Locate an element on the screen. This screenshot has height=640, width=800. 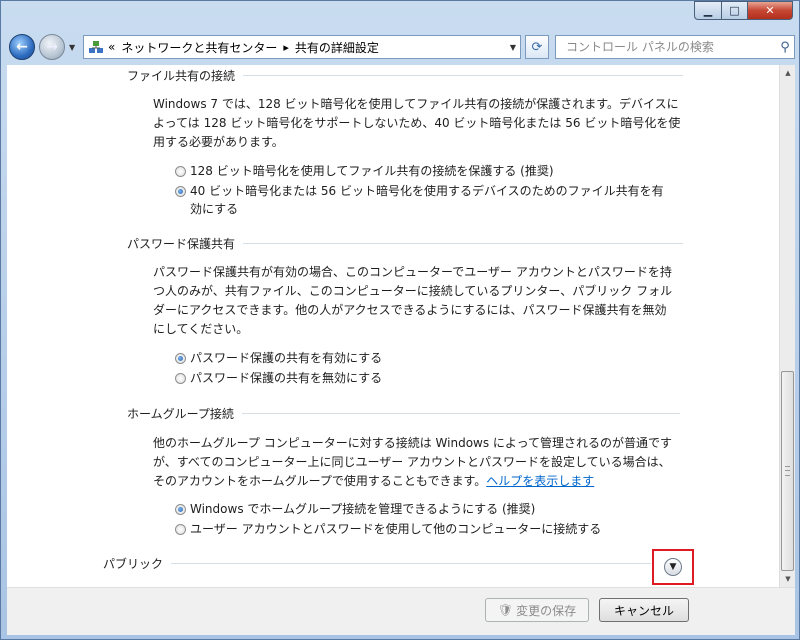
breadcrumb-overflow: « is located at coordinates (111, 47).